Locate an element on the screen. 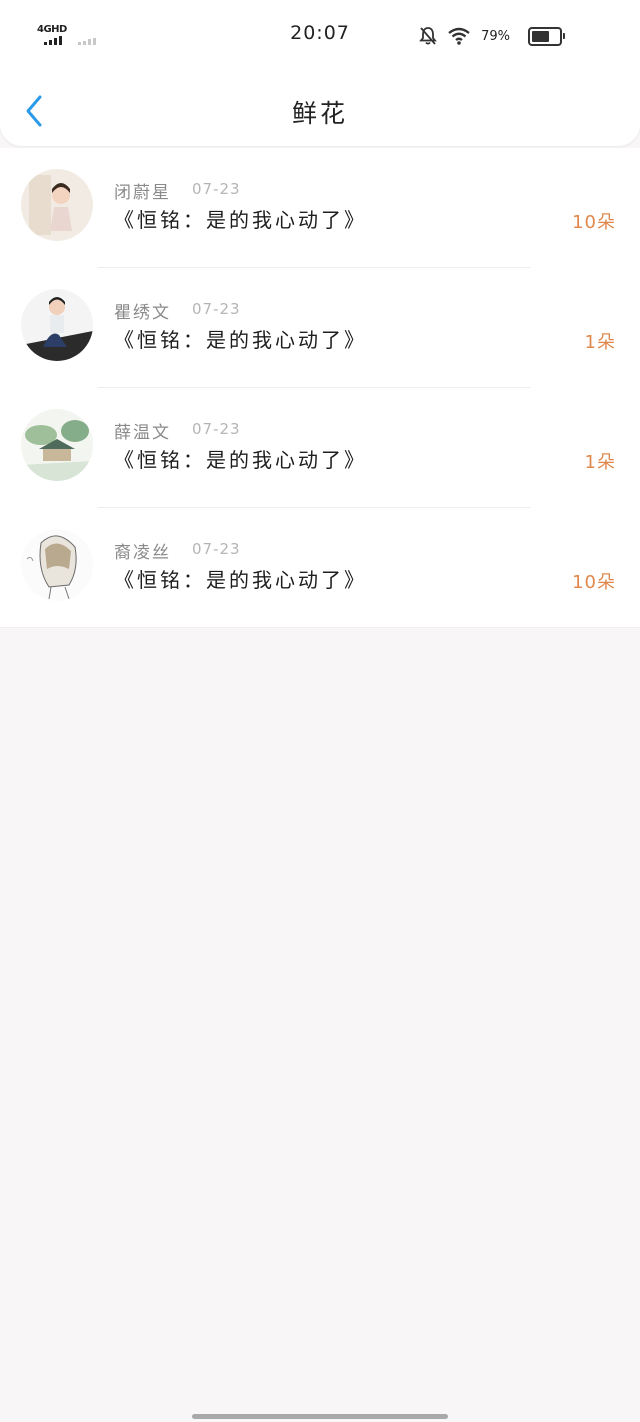 This screenshot has width=640, height=1422. sender-name: 薛温文 is located at coordinates (142, 433).